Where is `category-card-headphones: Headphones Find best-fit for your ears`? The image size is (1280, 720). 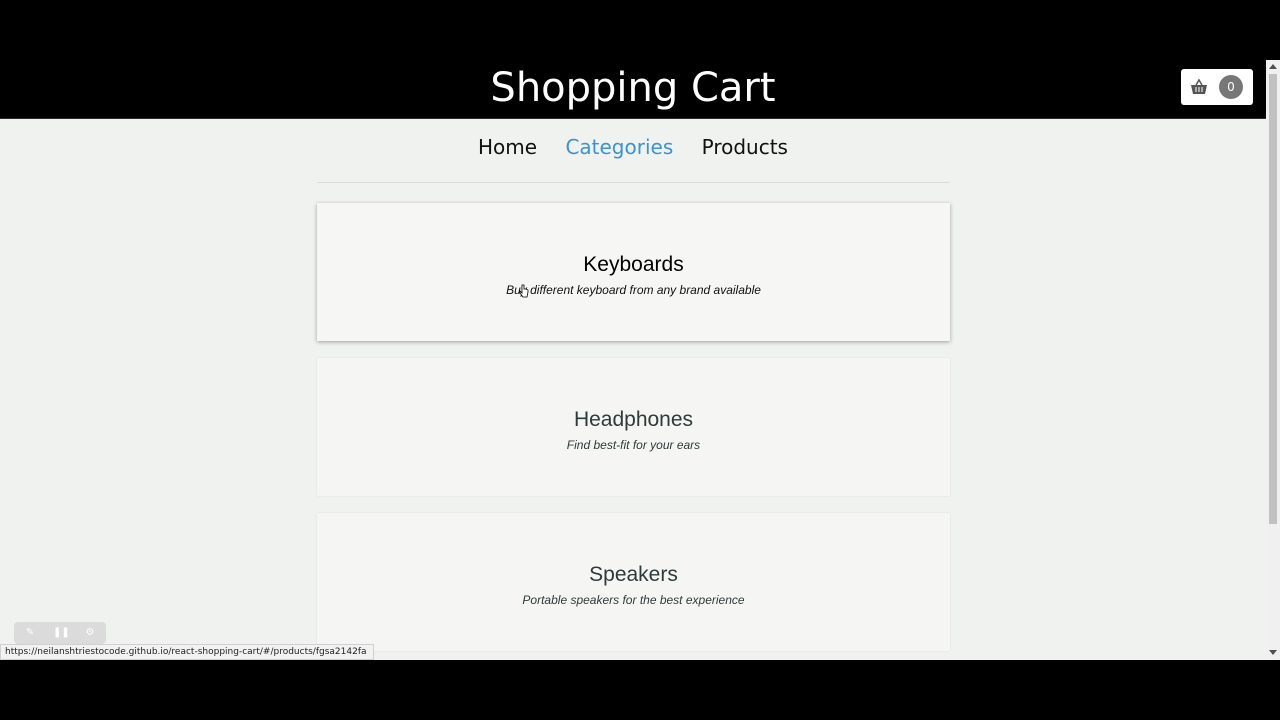 category-card-headphones: Headphones Find best-fit for your ears is located at coordinates (633, 427).